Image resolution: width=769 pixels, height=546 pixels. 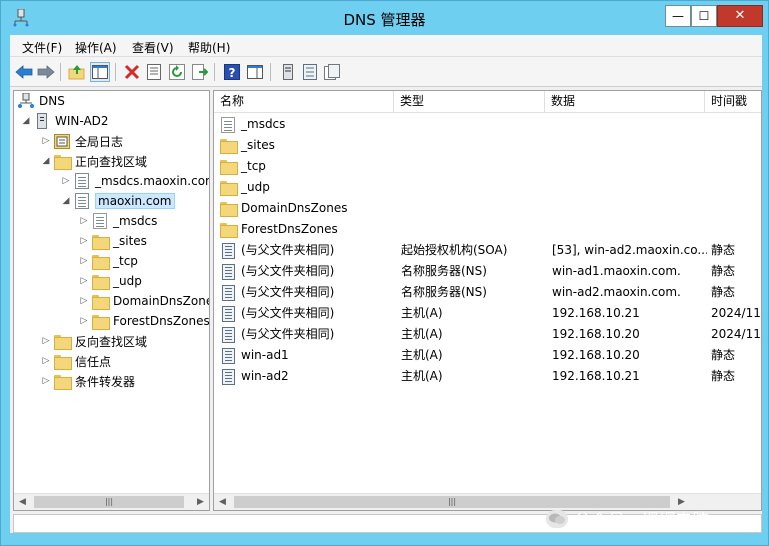 I want to click on title-bar: DNS 管理器 — ☐ ✕, so click(x=384, y=18).